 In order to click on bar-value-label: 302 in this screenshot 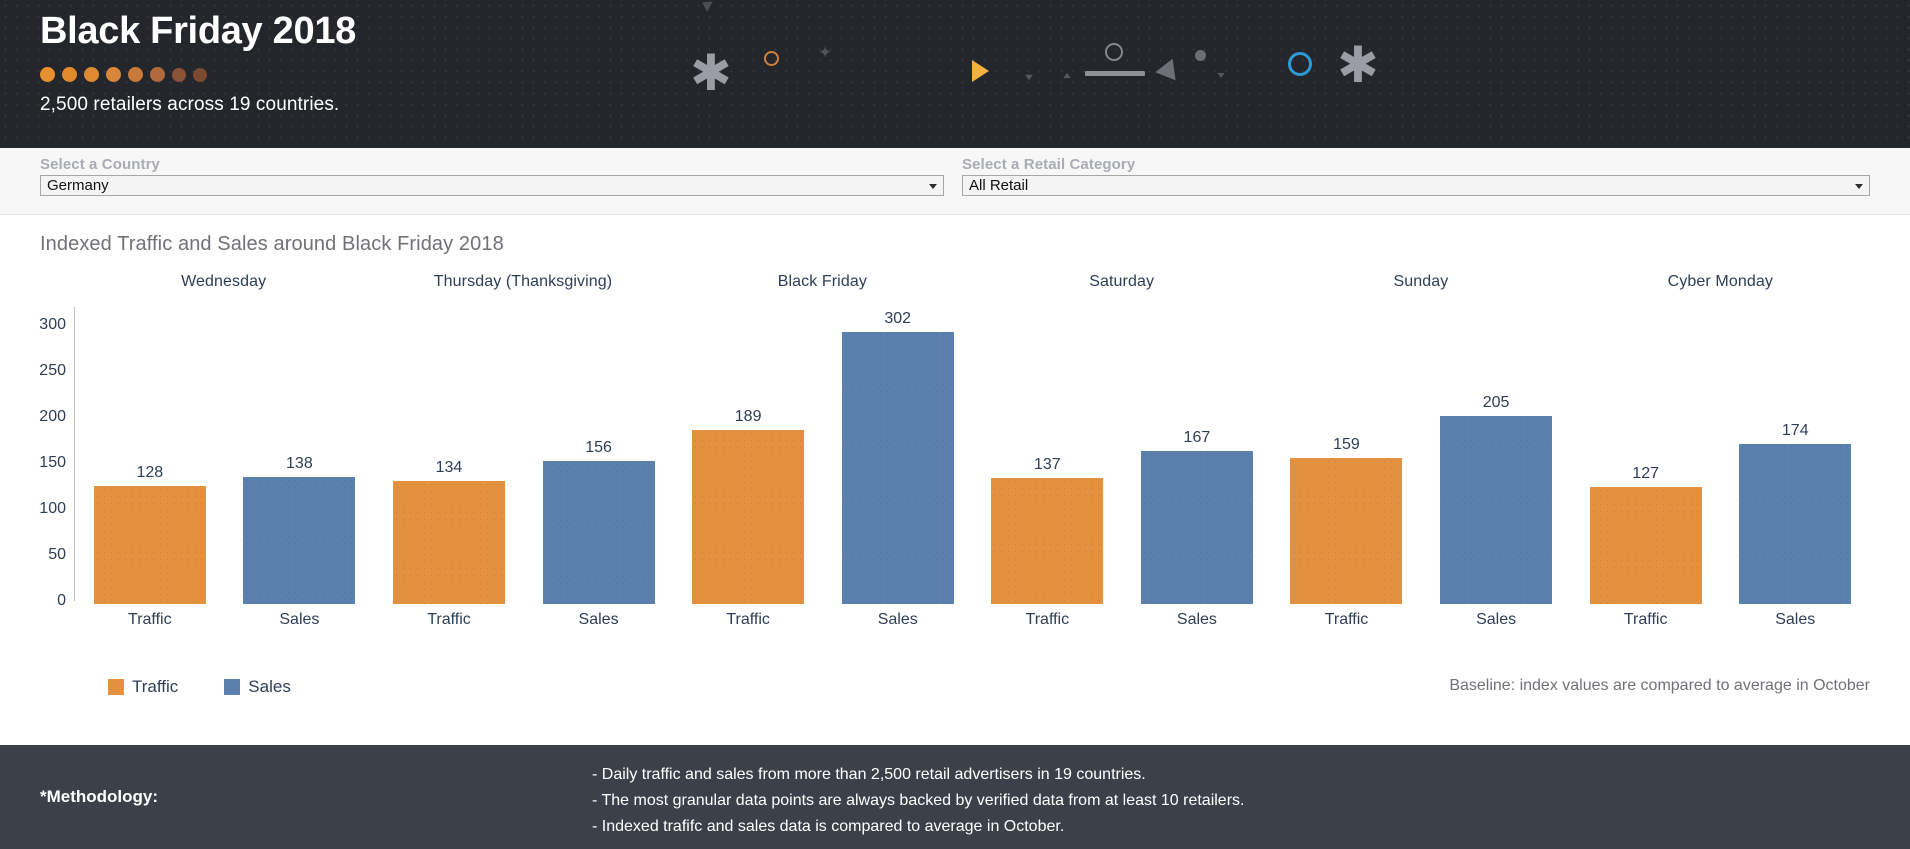, I will do `click(898, 318)`.